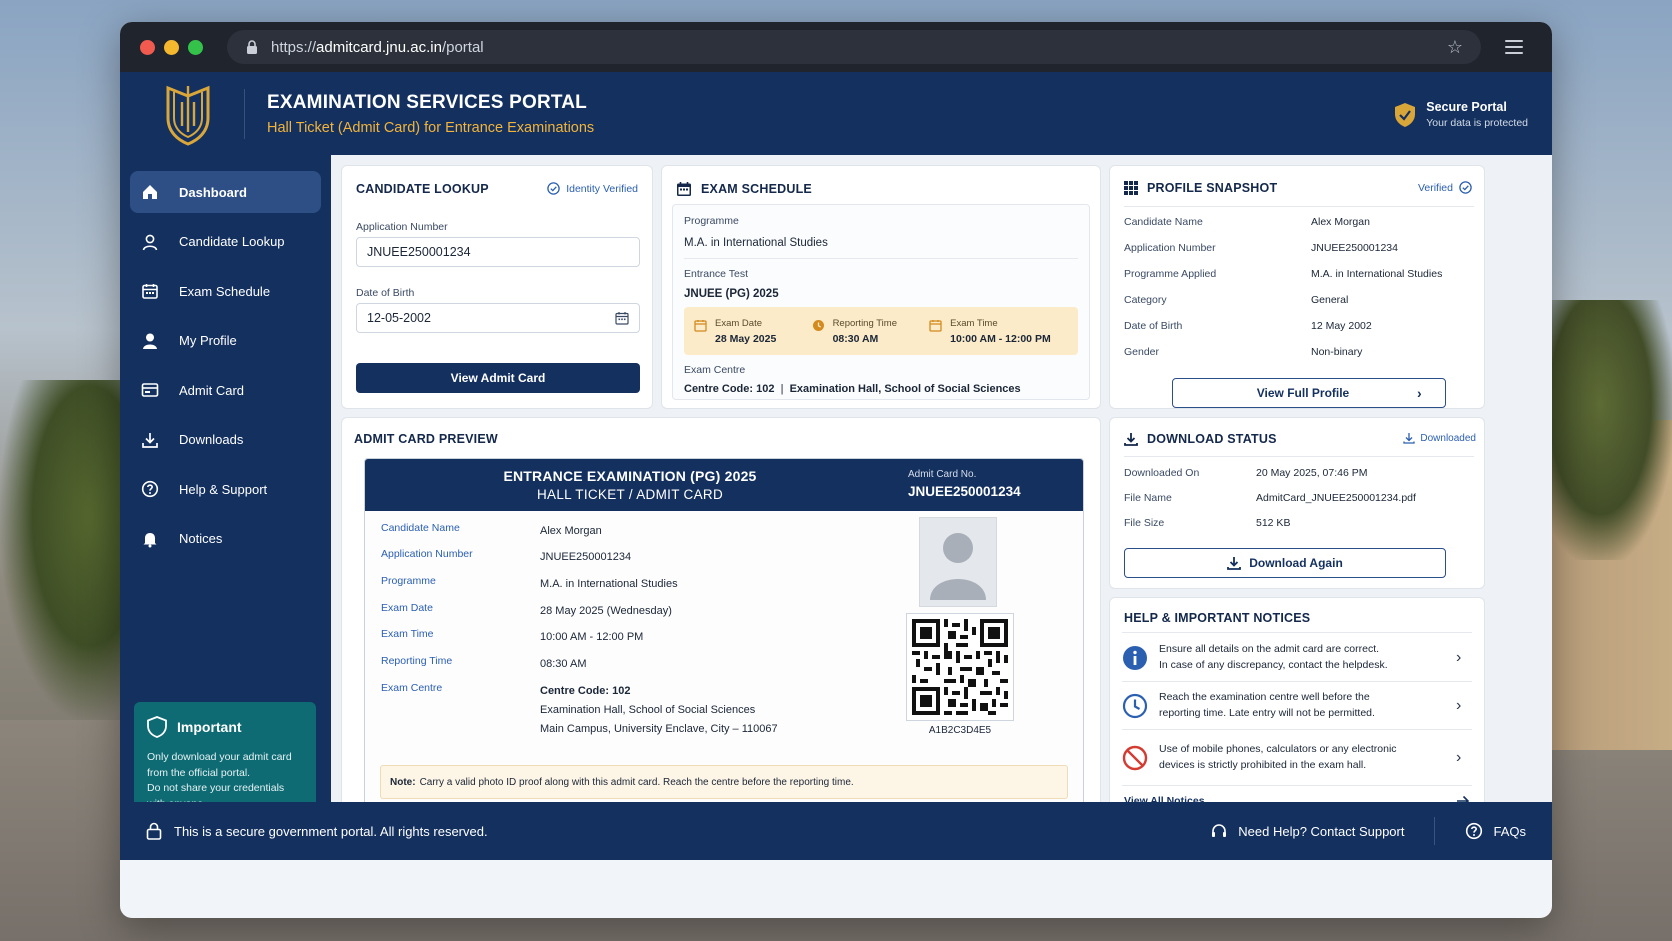 Image resolution: width=1672 pixels, height=941 pixels. Describe the element at coordinates (147, 47) in the screenshot. I see `close-window-button` at that location.